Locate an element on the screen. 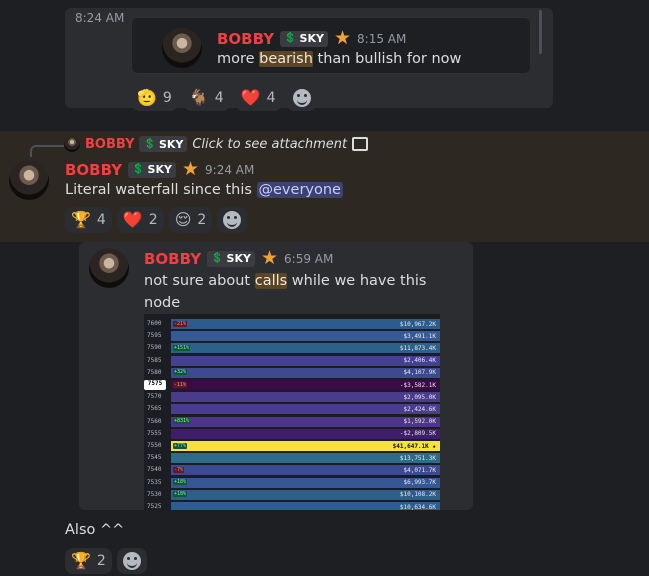  strike-price: 7585 is located at coordinates (154, 360).